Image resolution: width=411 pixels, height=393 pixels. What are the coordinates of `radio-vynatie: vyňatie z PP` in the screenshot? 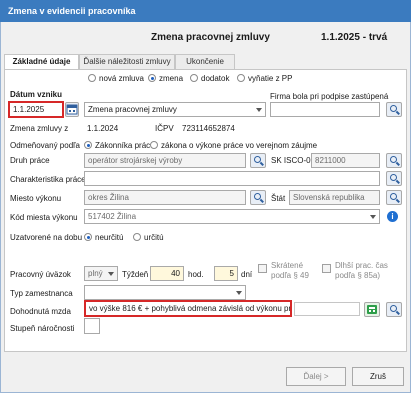 It's located at (264, 78).